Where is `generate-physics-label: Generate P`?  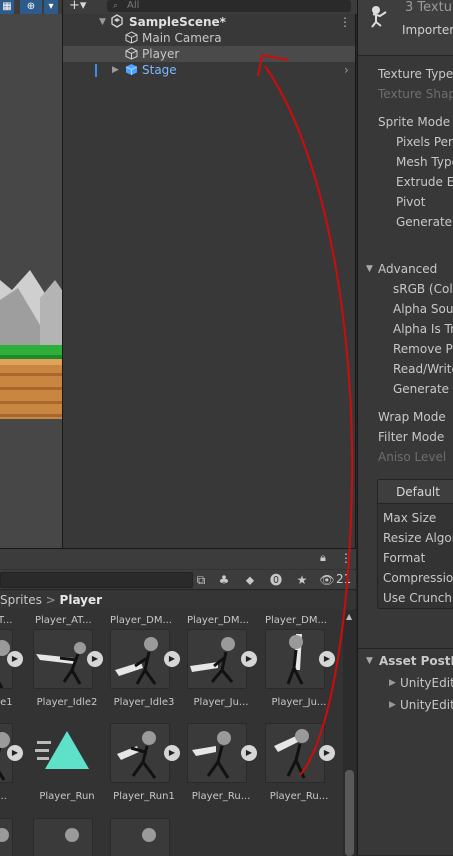 generate-physics-label: Generate P is located at coordinates (424, 222).